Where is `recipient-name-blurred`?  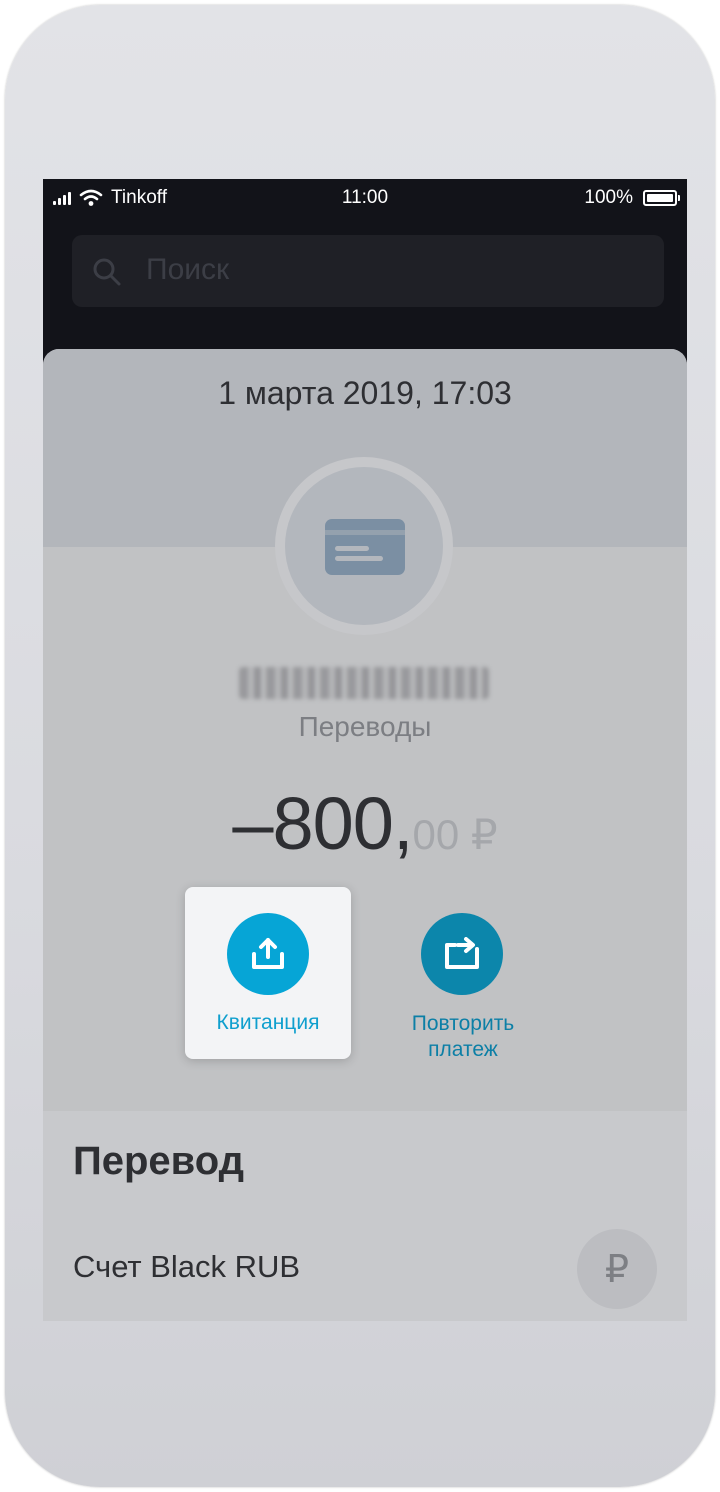
recipient-name-blurred is located at coordinates (364, 683).